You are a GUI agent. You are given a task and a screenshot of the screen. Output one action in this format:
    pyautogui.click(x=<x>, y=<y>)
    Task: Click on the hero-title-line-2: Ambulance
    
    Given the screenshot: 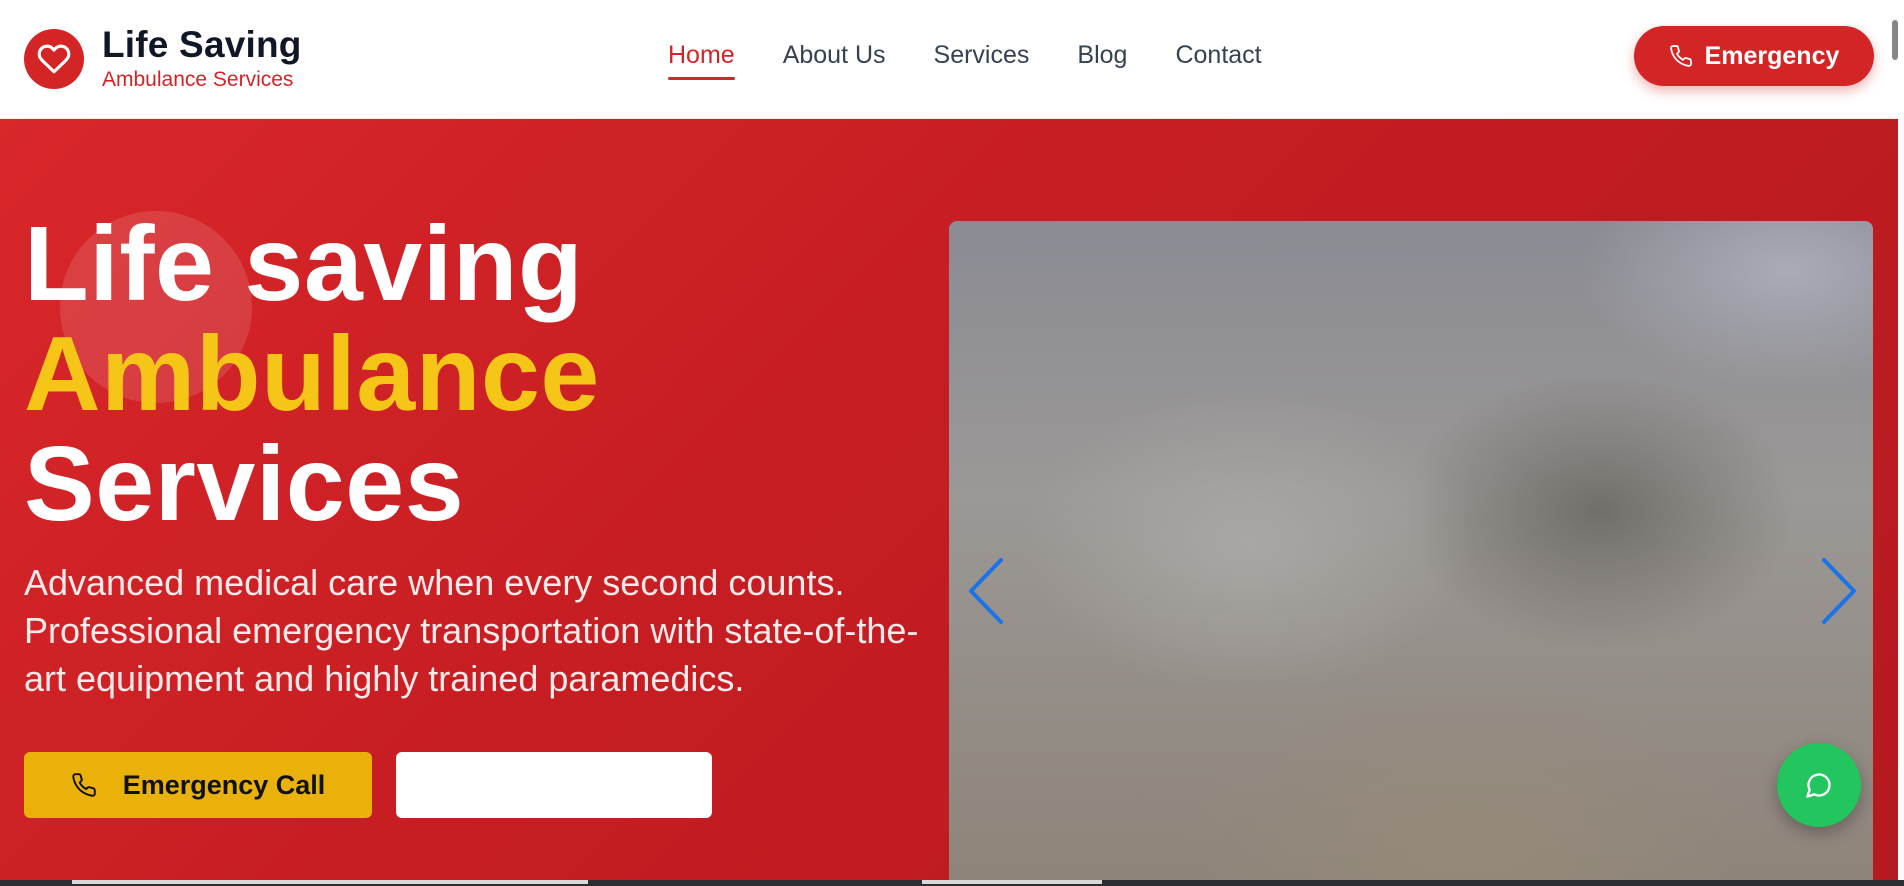 What is the action you would take?
    pyautogui.click(x=312, y=374)
    